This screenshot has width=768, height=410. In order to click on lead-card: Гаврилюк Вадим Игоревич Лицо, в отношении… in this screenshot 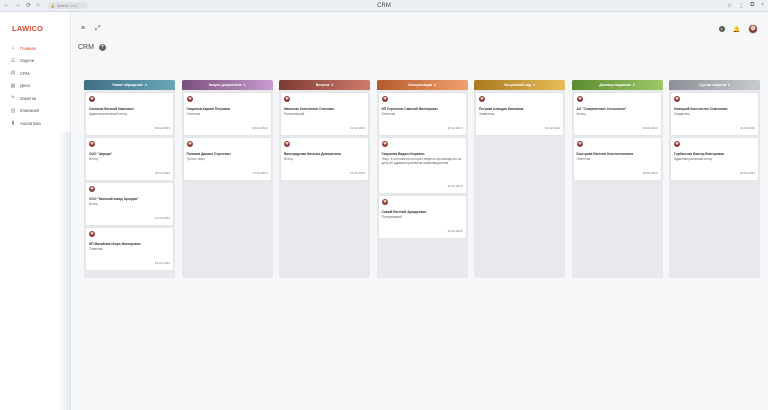, I will do `click(422, 165)`.